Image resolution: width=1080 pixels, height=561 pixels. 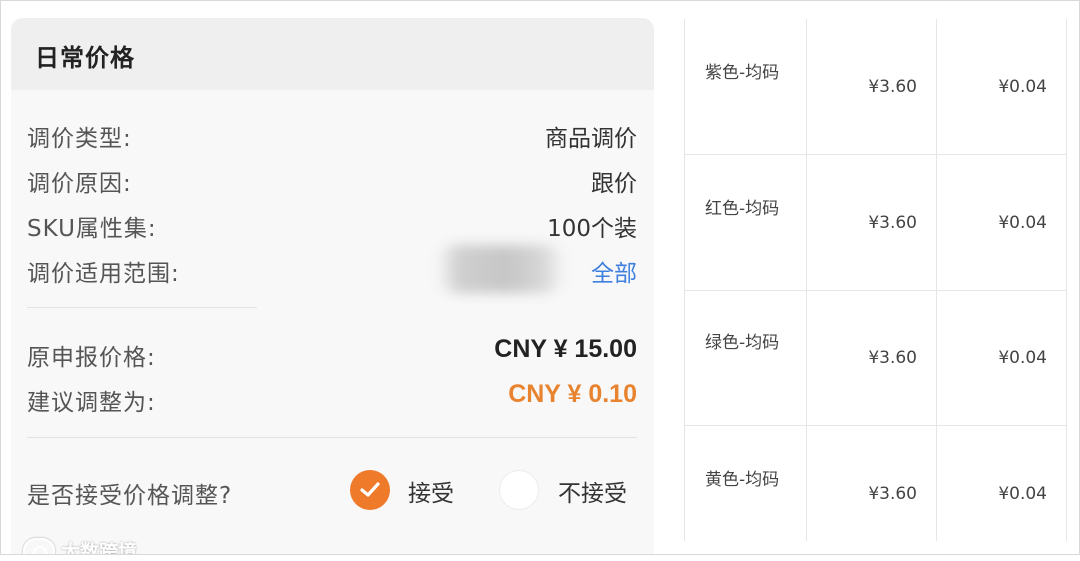 What do you see at coordinates (85, 58) in the screenshot?
I see `panel-title: 日常价格` at bounding box center [85, 58].